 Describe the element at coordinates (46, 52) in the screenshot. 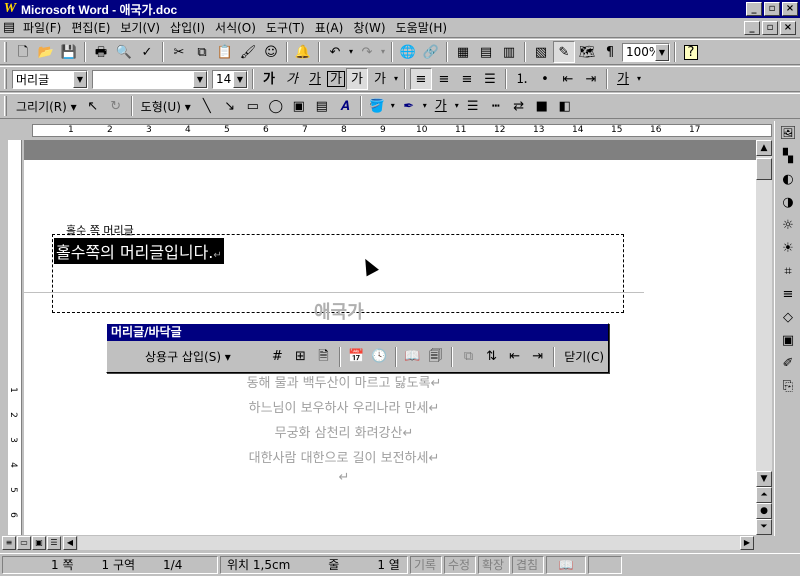

I see `open-icon: 📂` at that location.